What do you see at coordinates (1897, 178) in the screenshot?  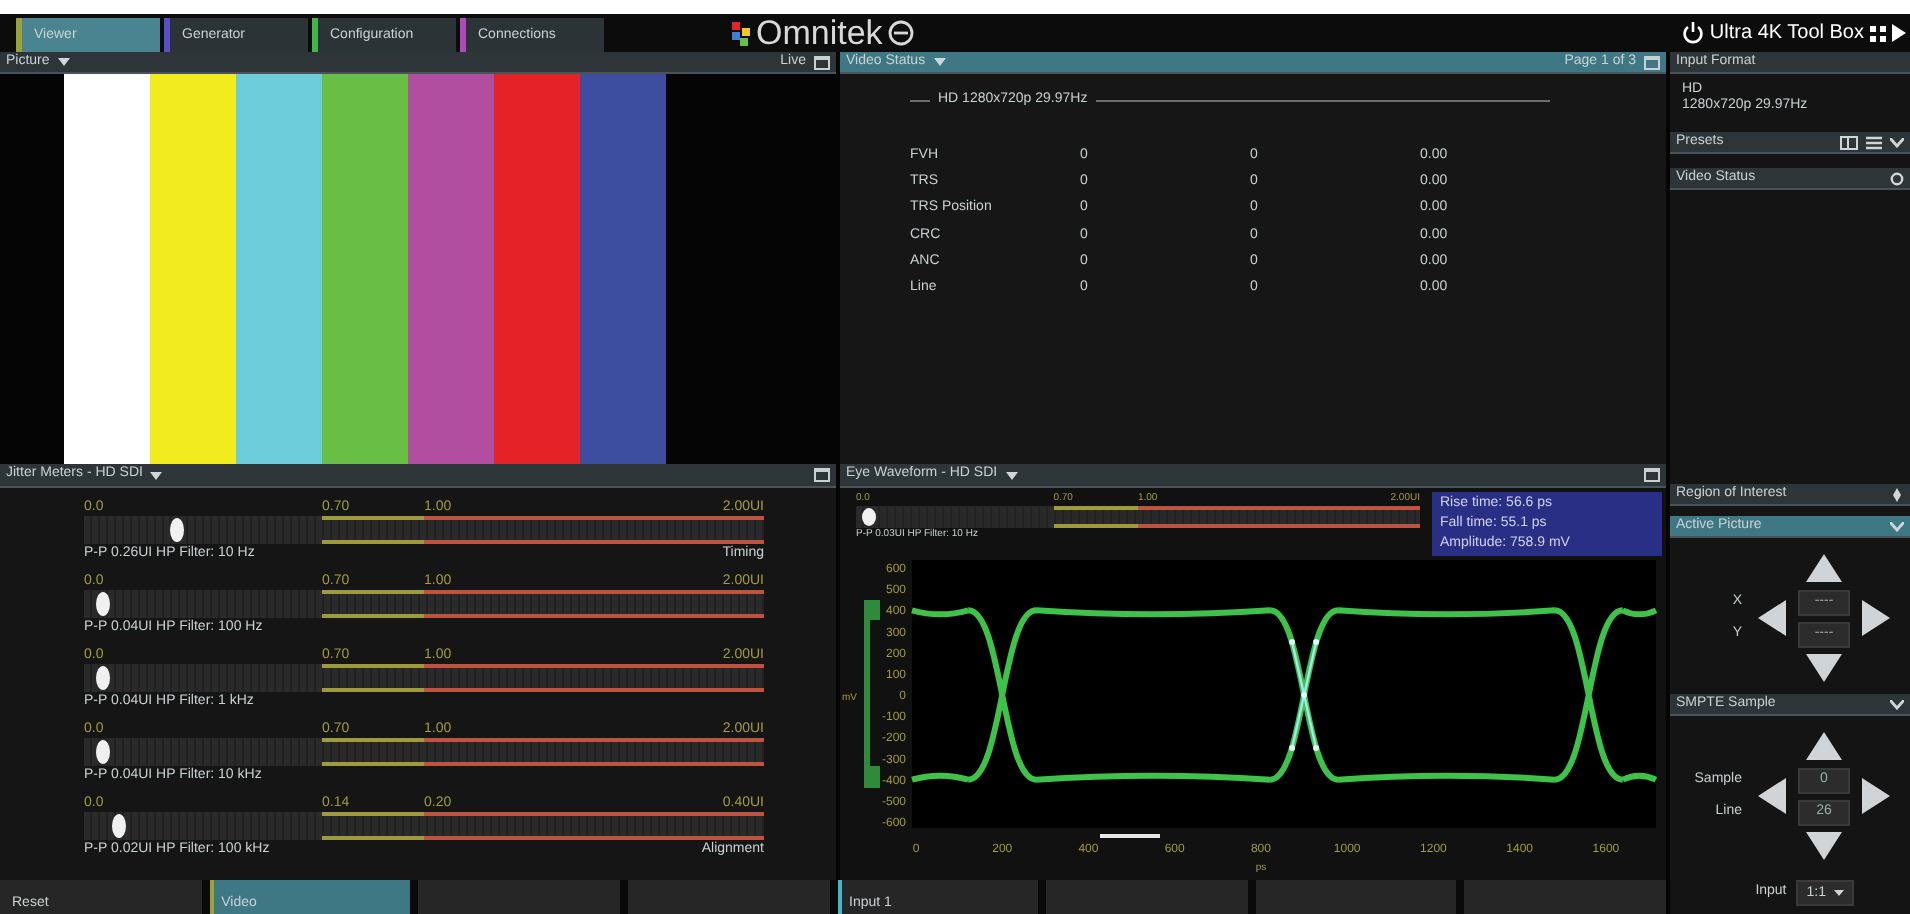 I see `refresh-icon` at bounding box center [1897, 178].